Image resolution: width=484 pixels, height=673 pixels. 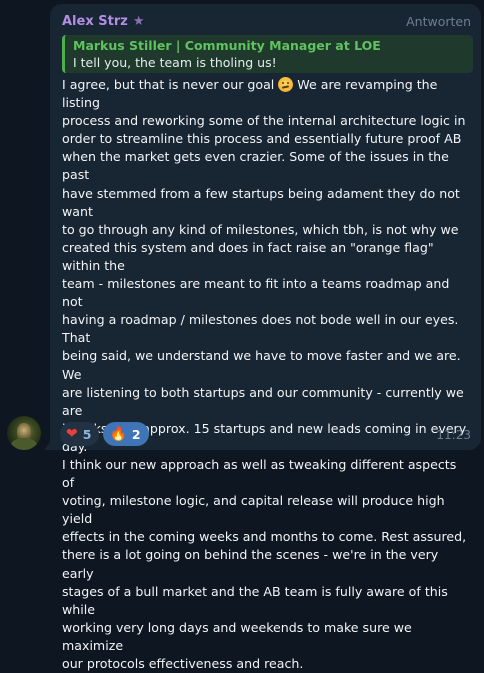 I want to click on quote-text: I tell you, the team is tholing us!, so click(x=175, y=62).